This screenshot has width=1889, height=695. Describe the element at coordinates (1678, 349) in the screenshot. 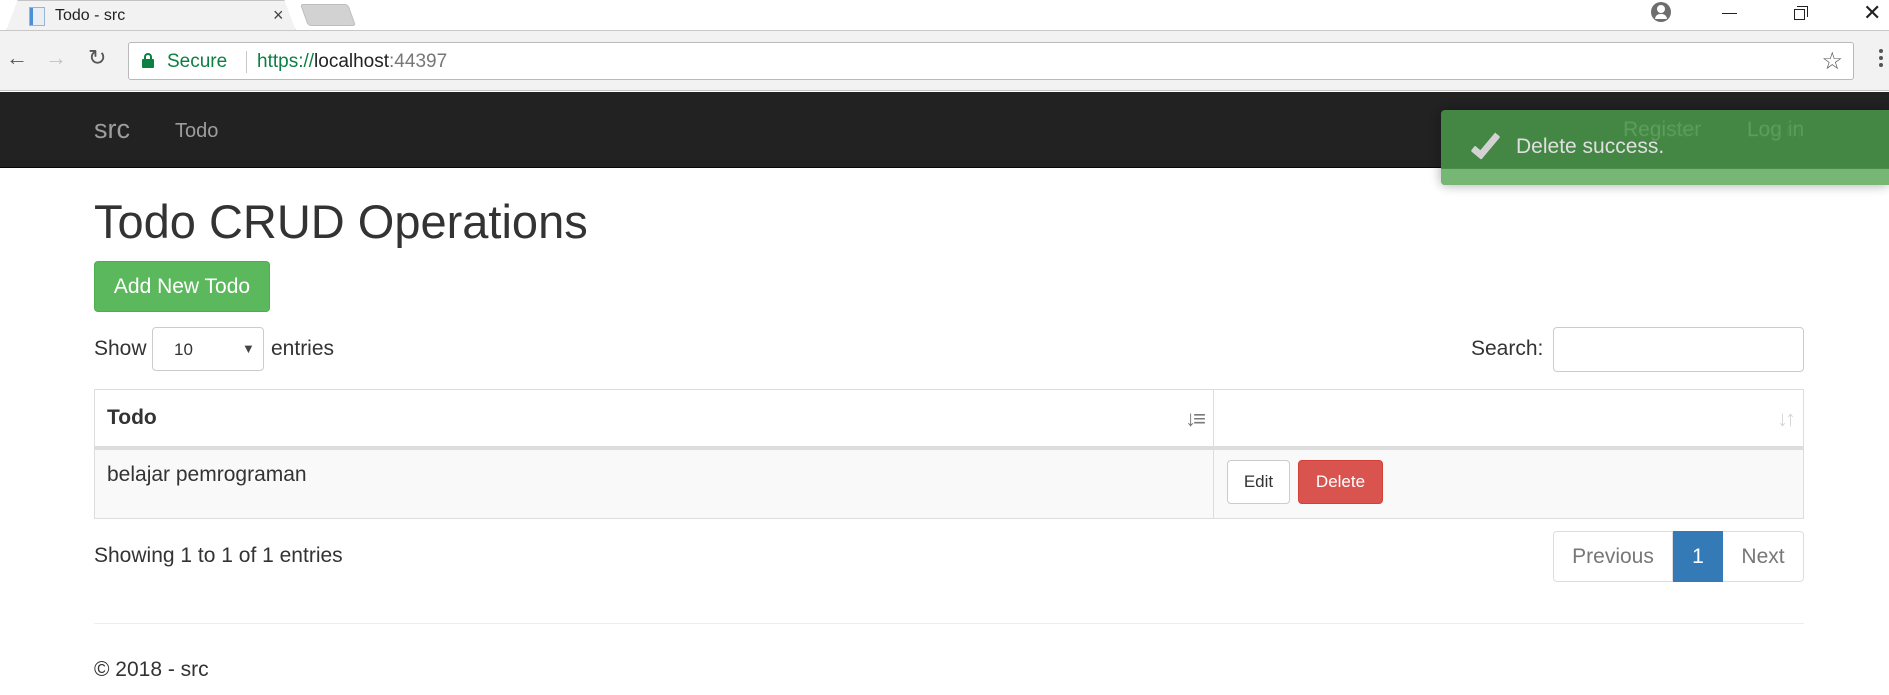

I see `search-input` at that location.